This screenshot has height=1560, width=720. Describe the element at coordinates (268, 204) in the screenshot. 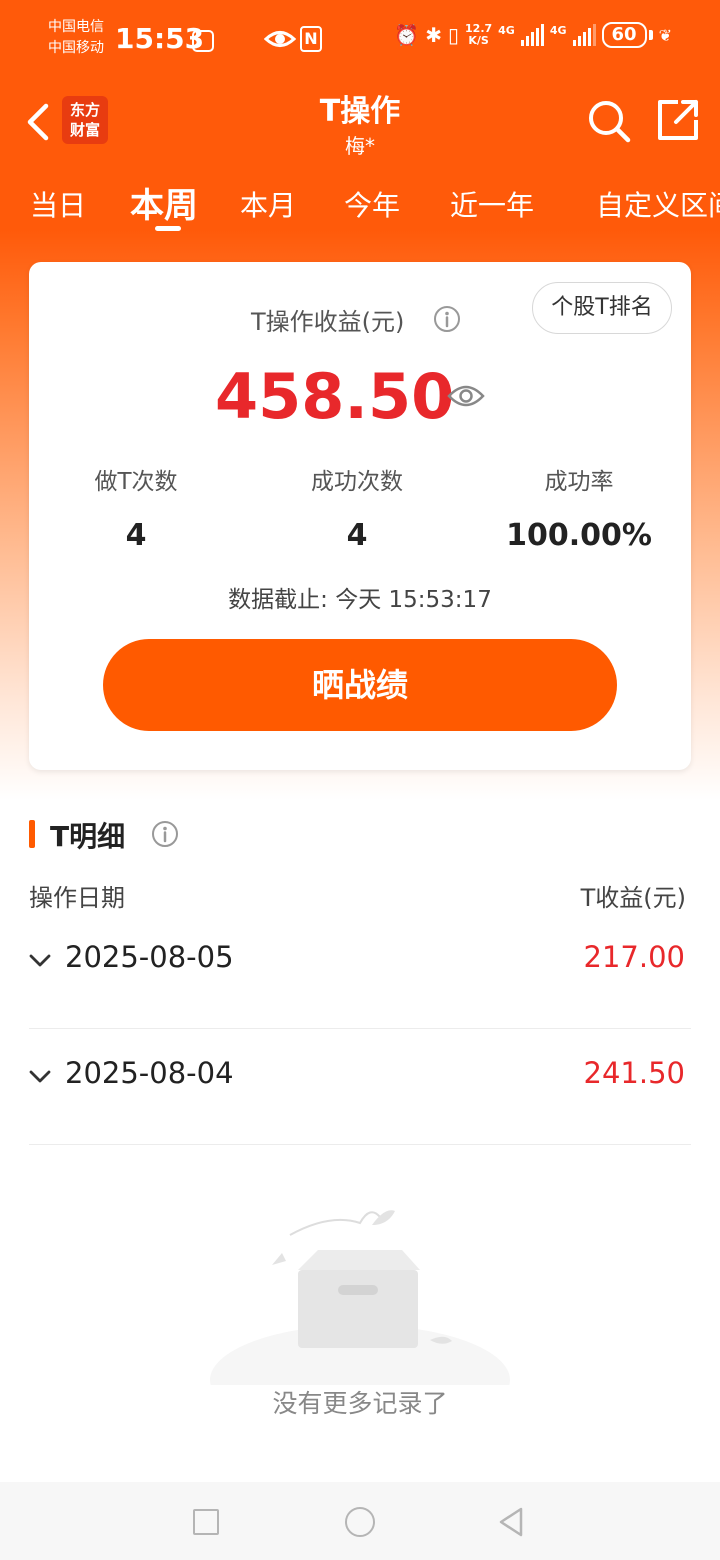

I see `tab-this-month: 本月` at that location.